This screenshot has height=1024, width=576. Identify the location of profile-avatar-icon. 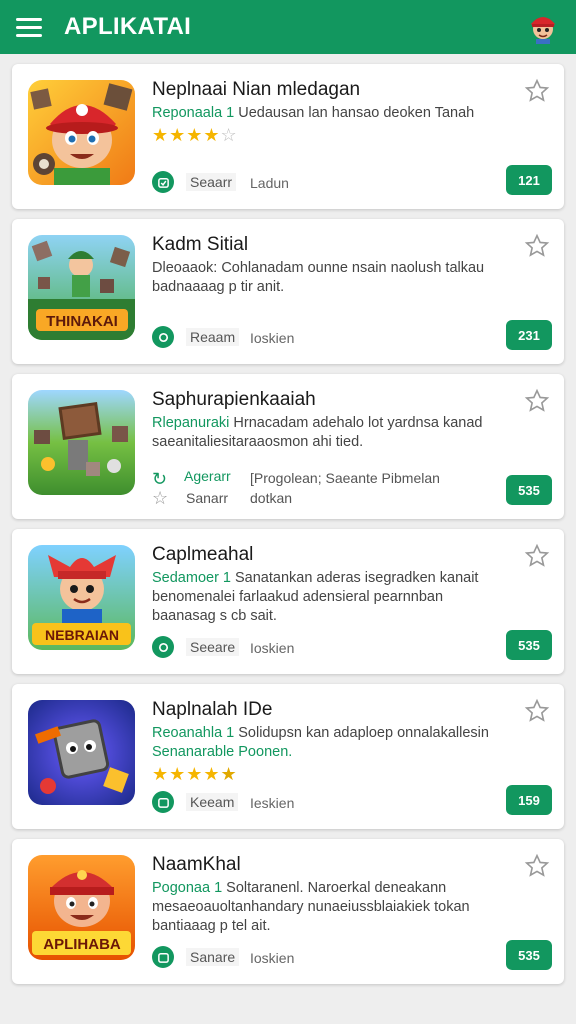
(543, 27).